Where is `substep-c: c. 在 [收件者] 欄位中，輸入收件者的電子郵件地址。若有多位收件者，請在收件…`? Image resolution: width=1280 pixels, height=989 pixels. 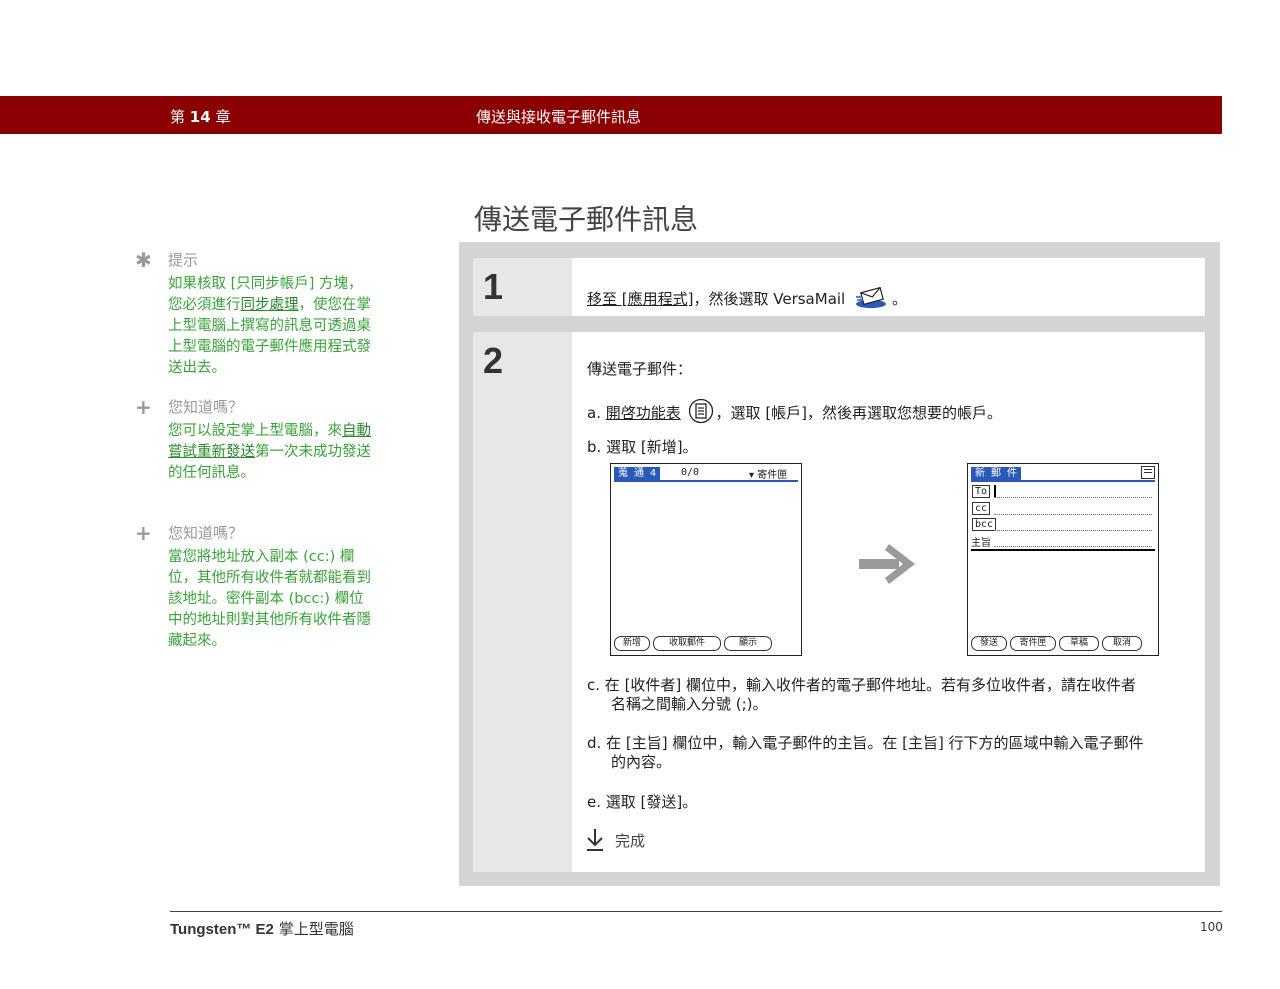
substep-c: c. 在 [收件者] 欄位中，輸入收件者的電子郵件地址。若有多位收件者，請在收件… is located at coordinates (862, 685).